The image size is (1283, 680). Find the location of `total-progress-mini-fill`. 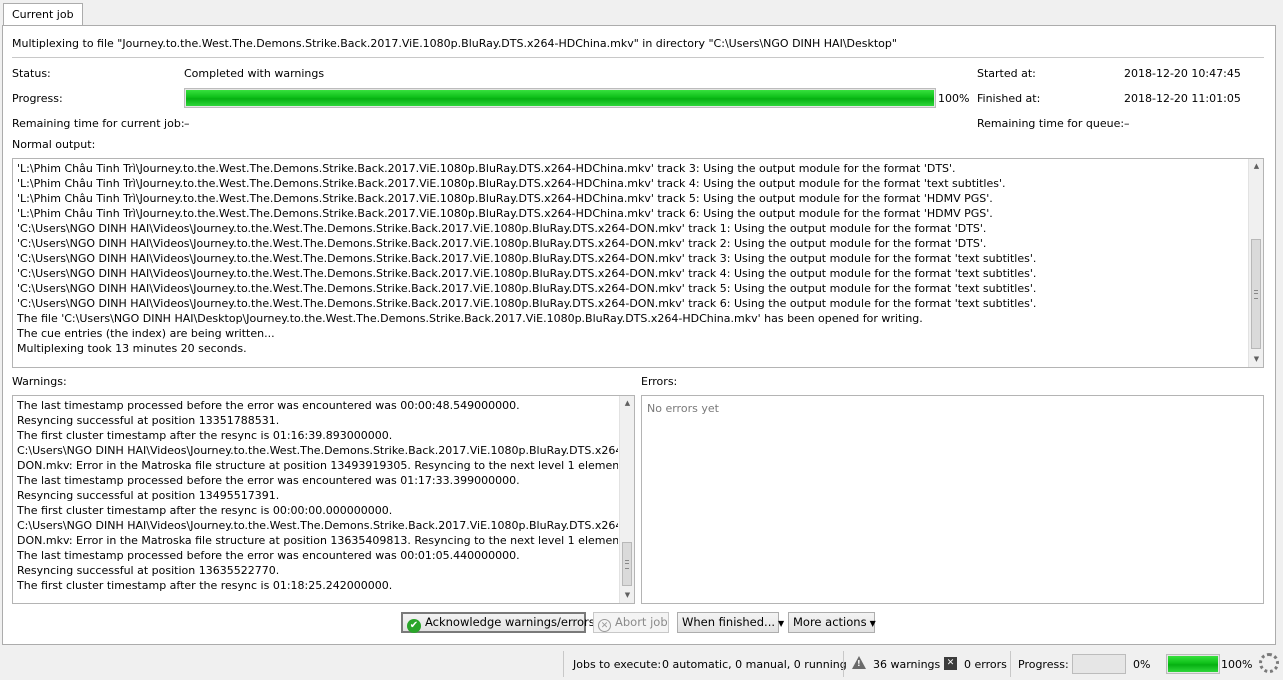

total-progress-mini-fill is located at coordinates (1193, 664).